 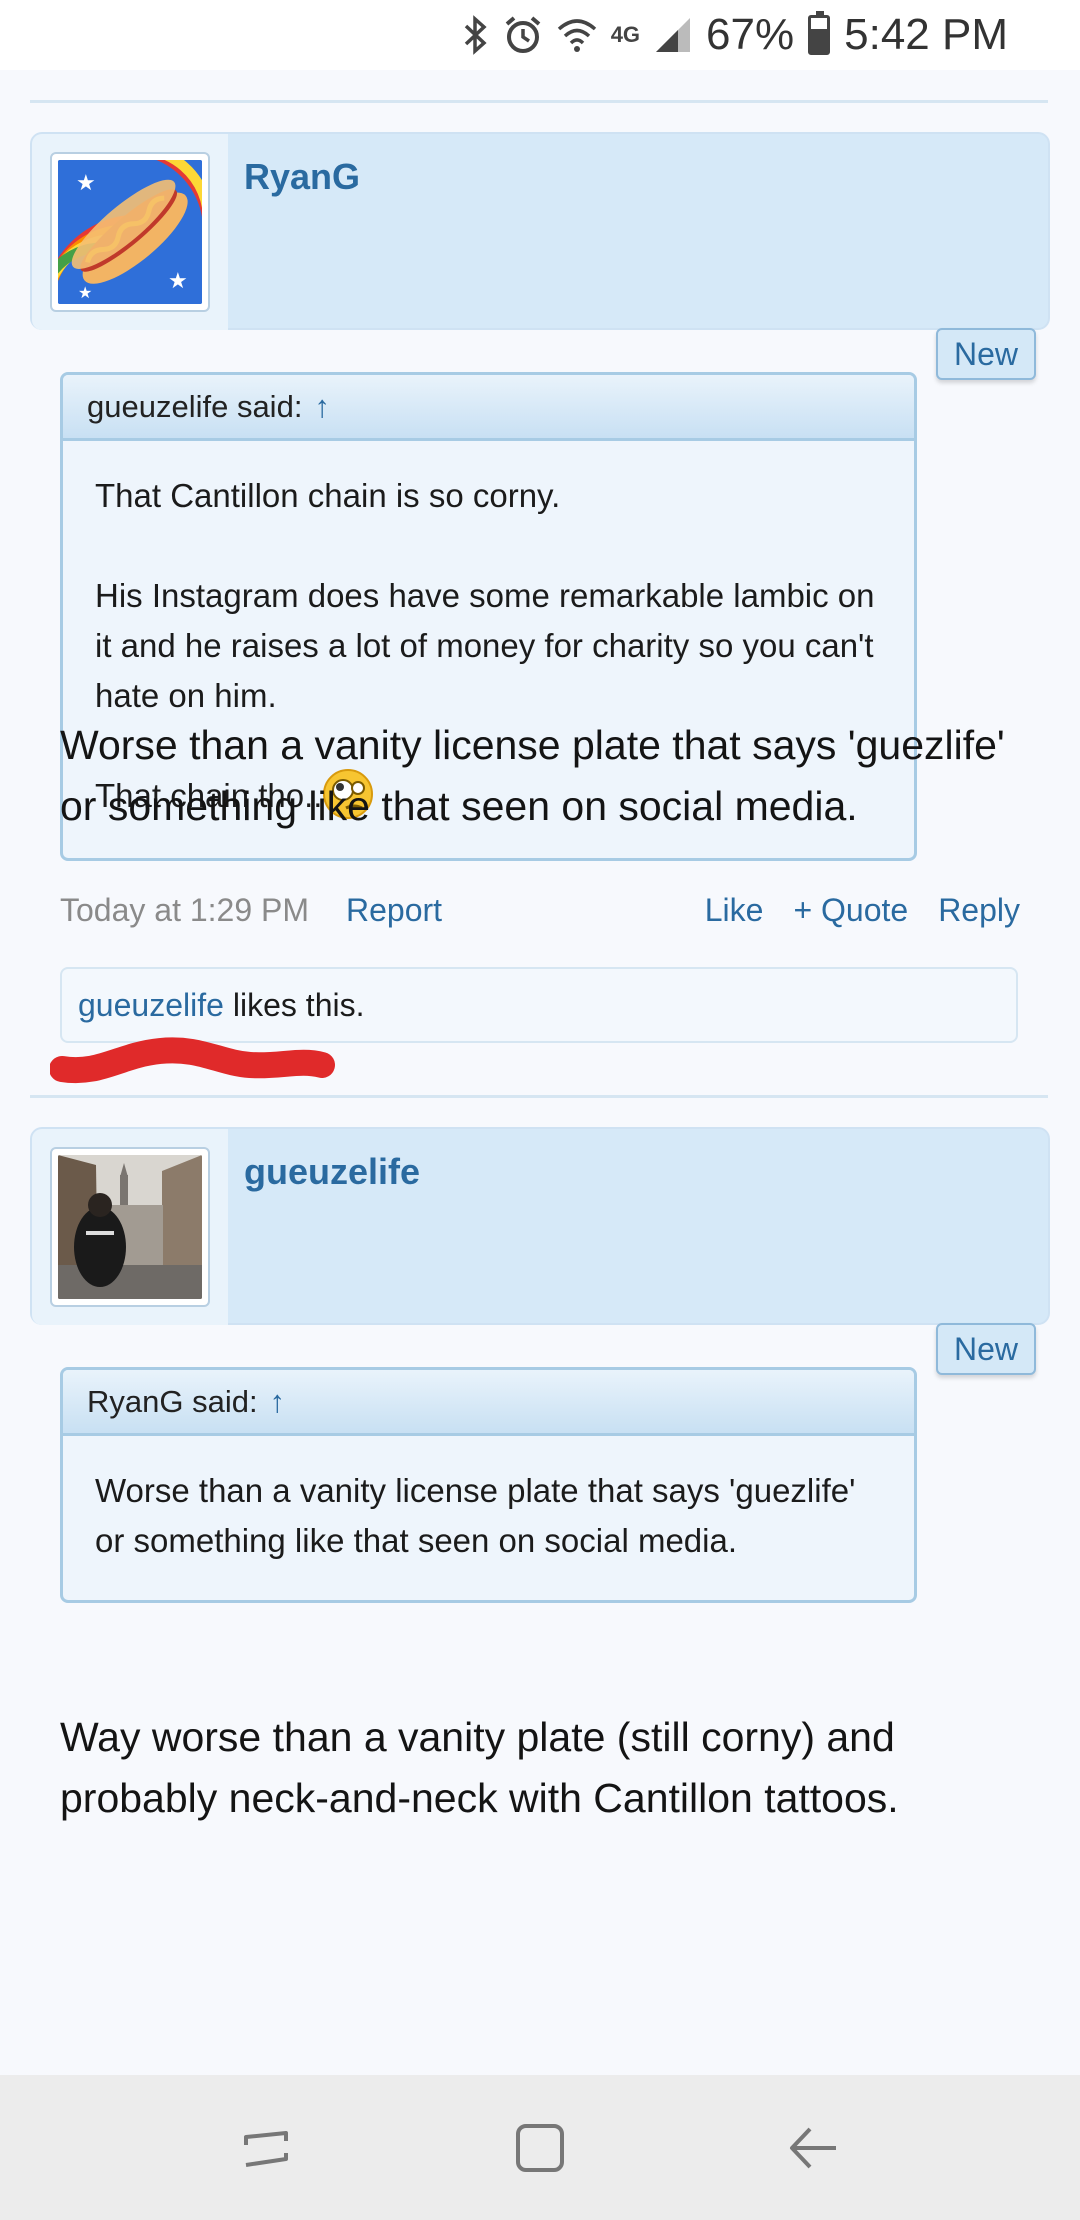 What do you see at coordinates (394, 910) in the screenshot?
I see `report-link: Report` at bounding box center [394, 910].